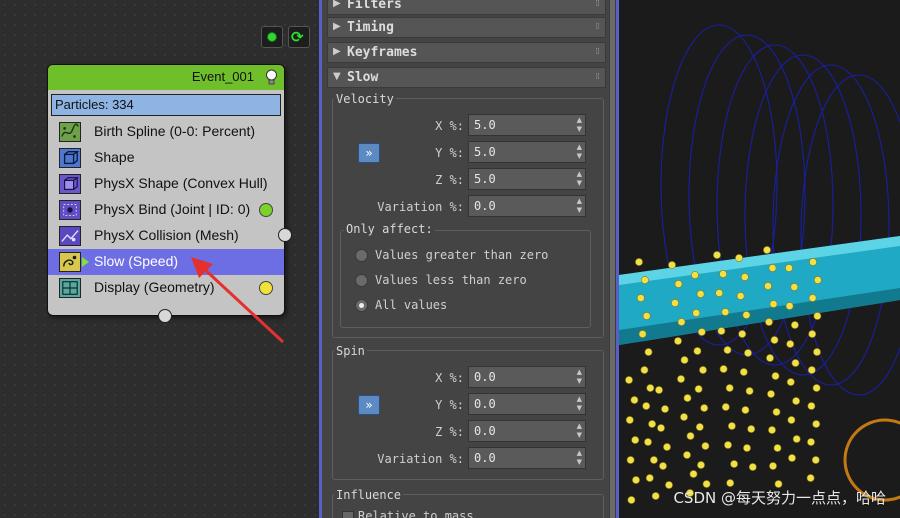 The image size is (900, 518). What do you see at coordinates (166, 236) in the screenshot?
I see `operator-physx-collision: PhysX Collision (Mesh)` at bounding box center [166, 236].